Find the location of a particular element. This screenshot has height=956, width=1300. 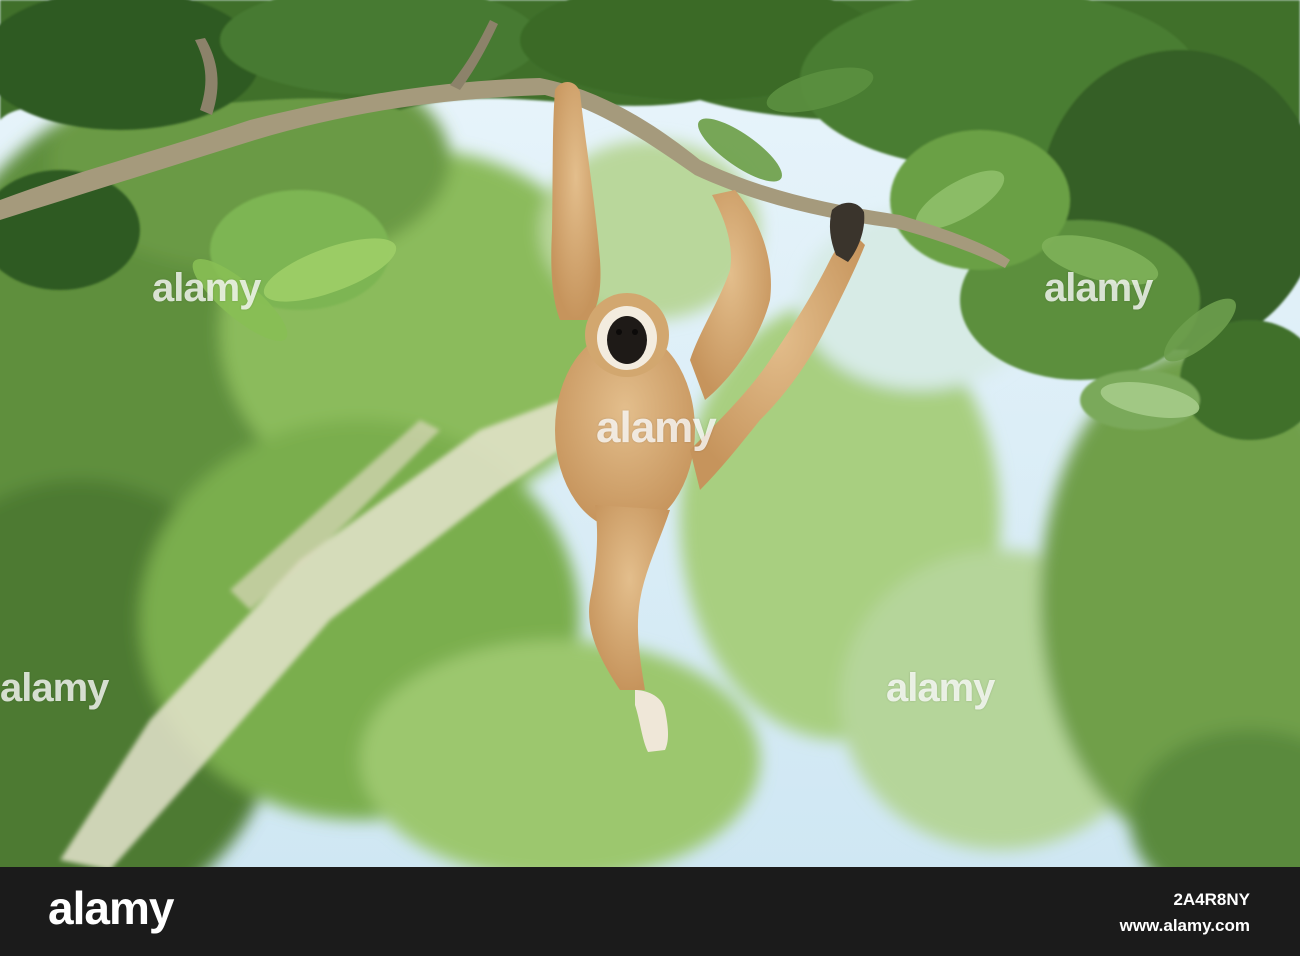

watermark-logo-2: alamy is located at coordinates (656, 427).